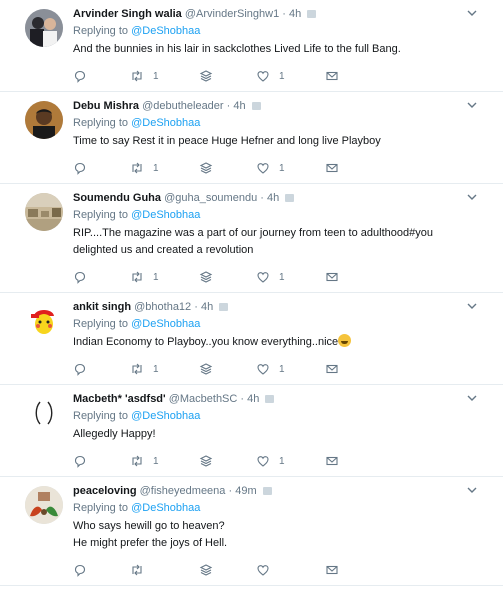  Describe the element at coordinates (183, 106) in the screenshot. I see `user-handle: @debutheleader` at that location.